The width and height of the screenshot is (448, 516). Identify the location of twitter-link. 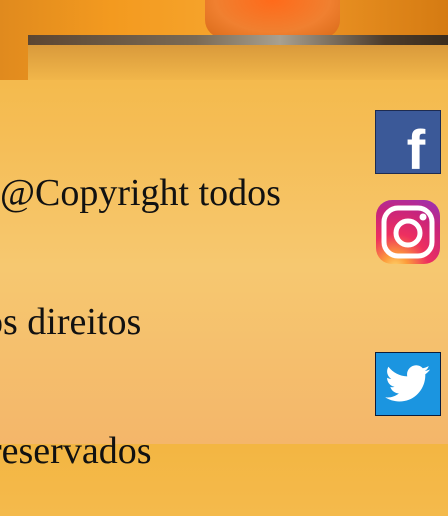
(408, 384).